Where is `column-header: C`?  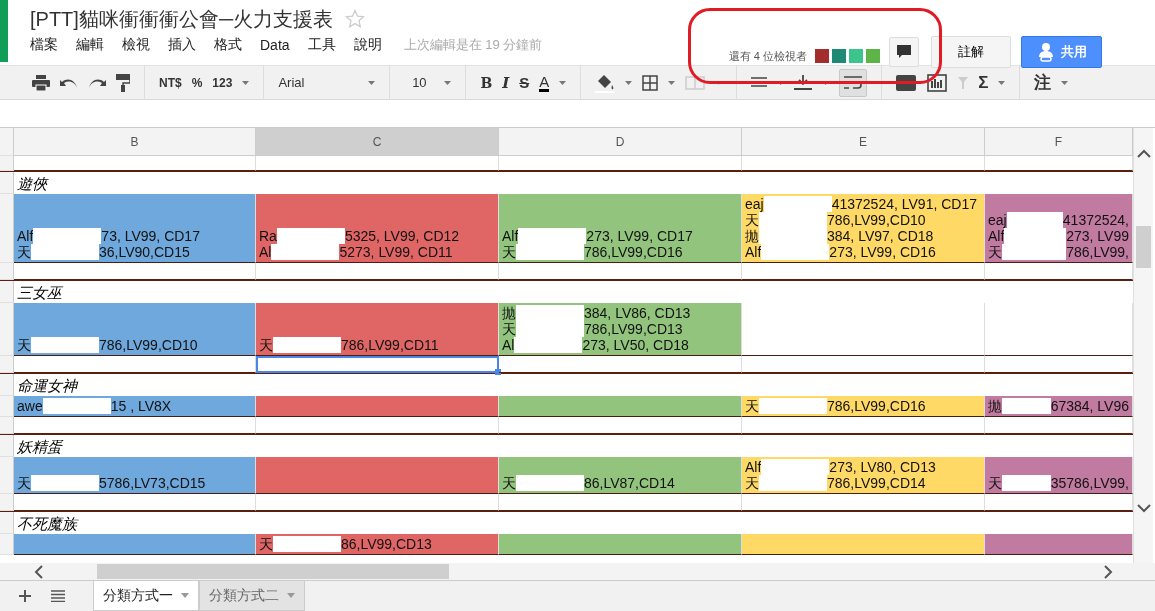 column-header: C is located at coordinates (377, 142).